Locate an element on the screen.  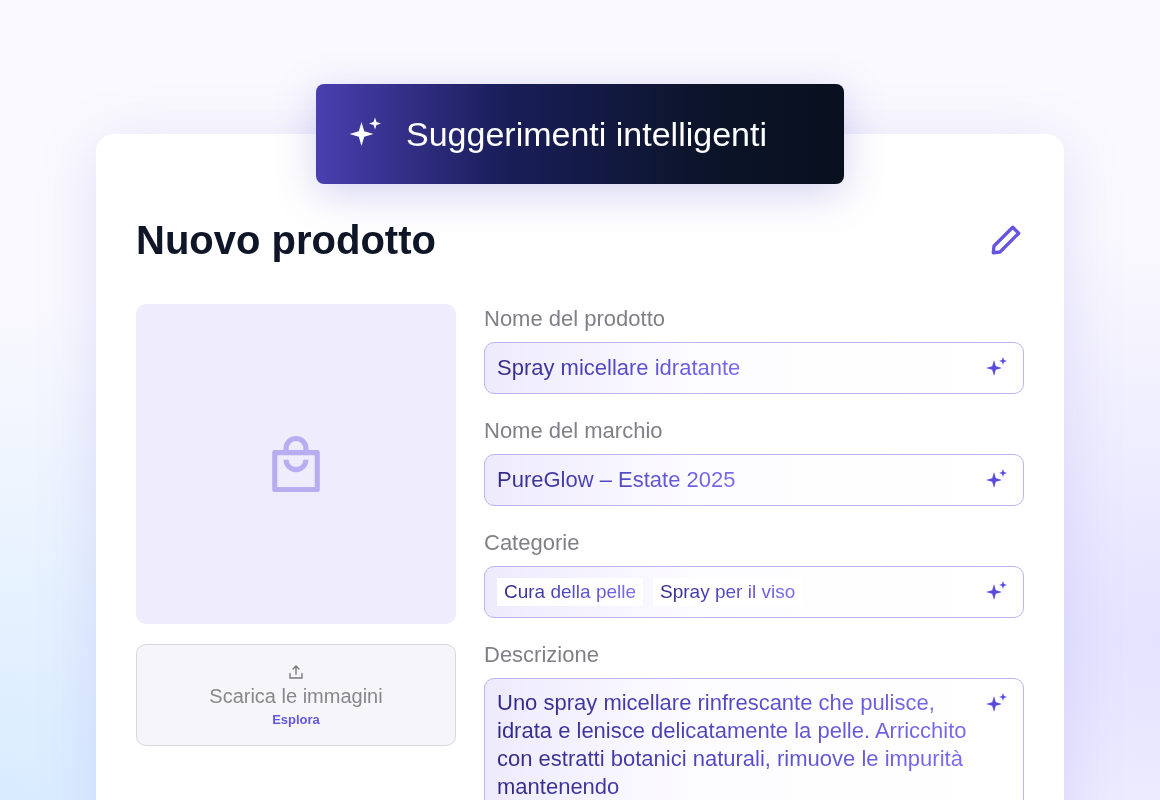
category-tag: Cura della pelle is located at coordinates (570, 592).